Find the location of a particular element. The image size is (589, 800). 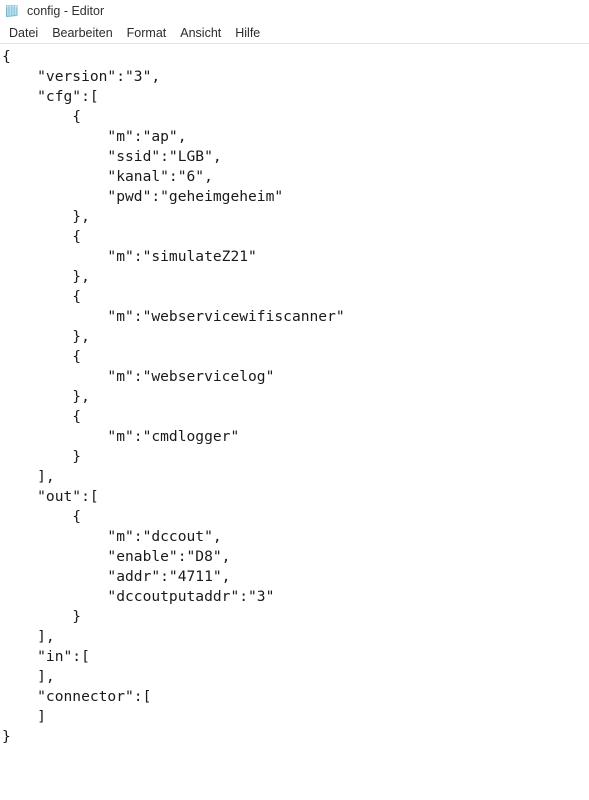

menu-item-hilfe: Hilfe is located at coordinates (247, 33).